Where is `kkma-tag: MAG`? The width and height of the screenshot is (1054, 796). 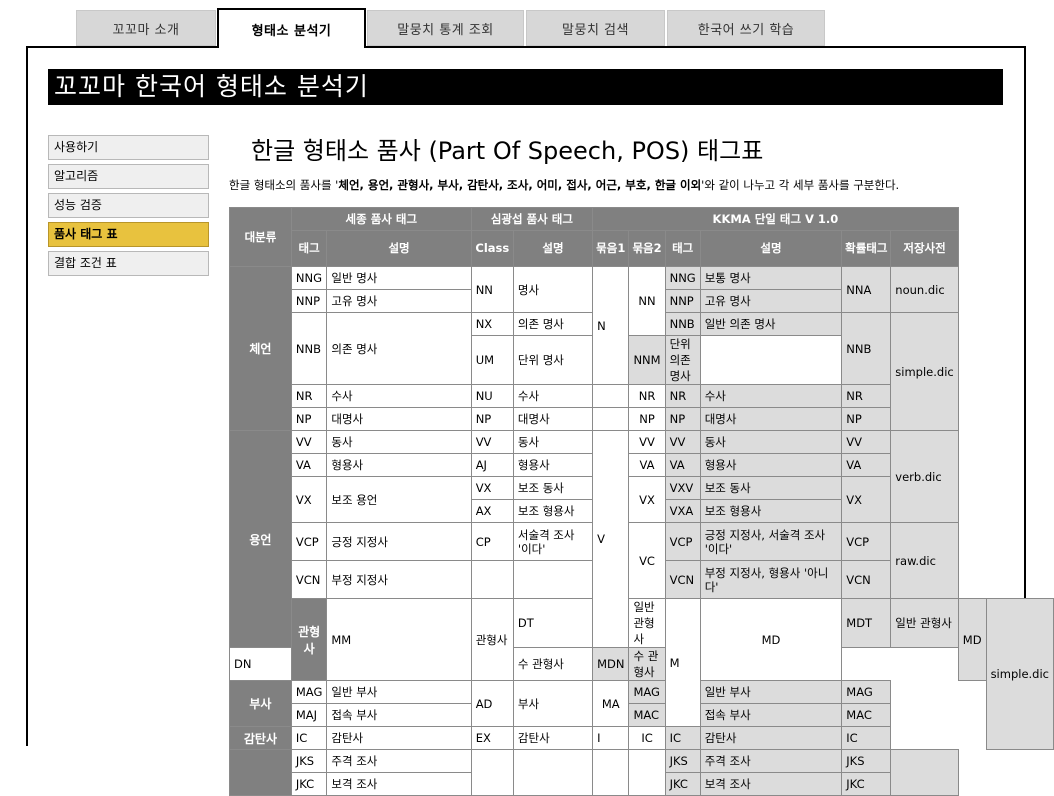 kkma-tag: MAG is located at coordinates (647, 692).